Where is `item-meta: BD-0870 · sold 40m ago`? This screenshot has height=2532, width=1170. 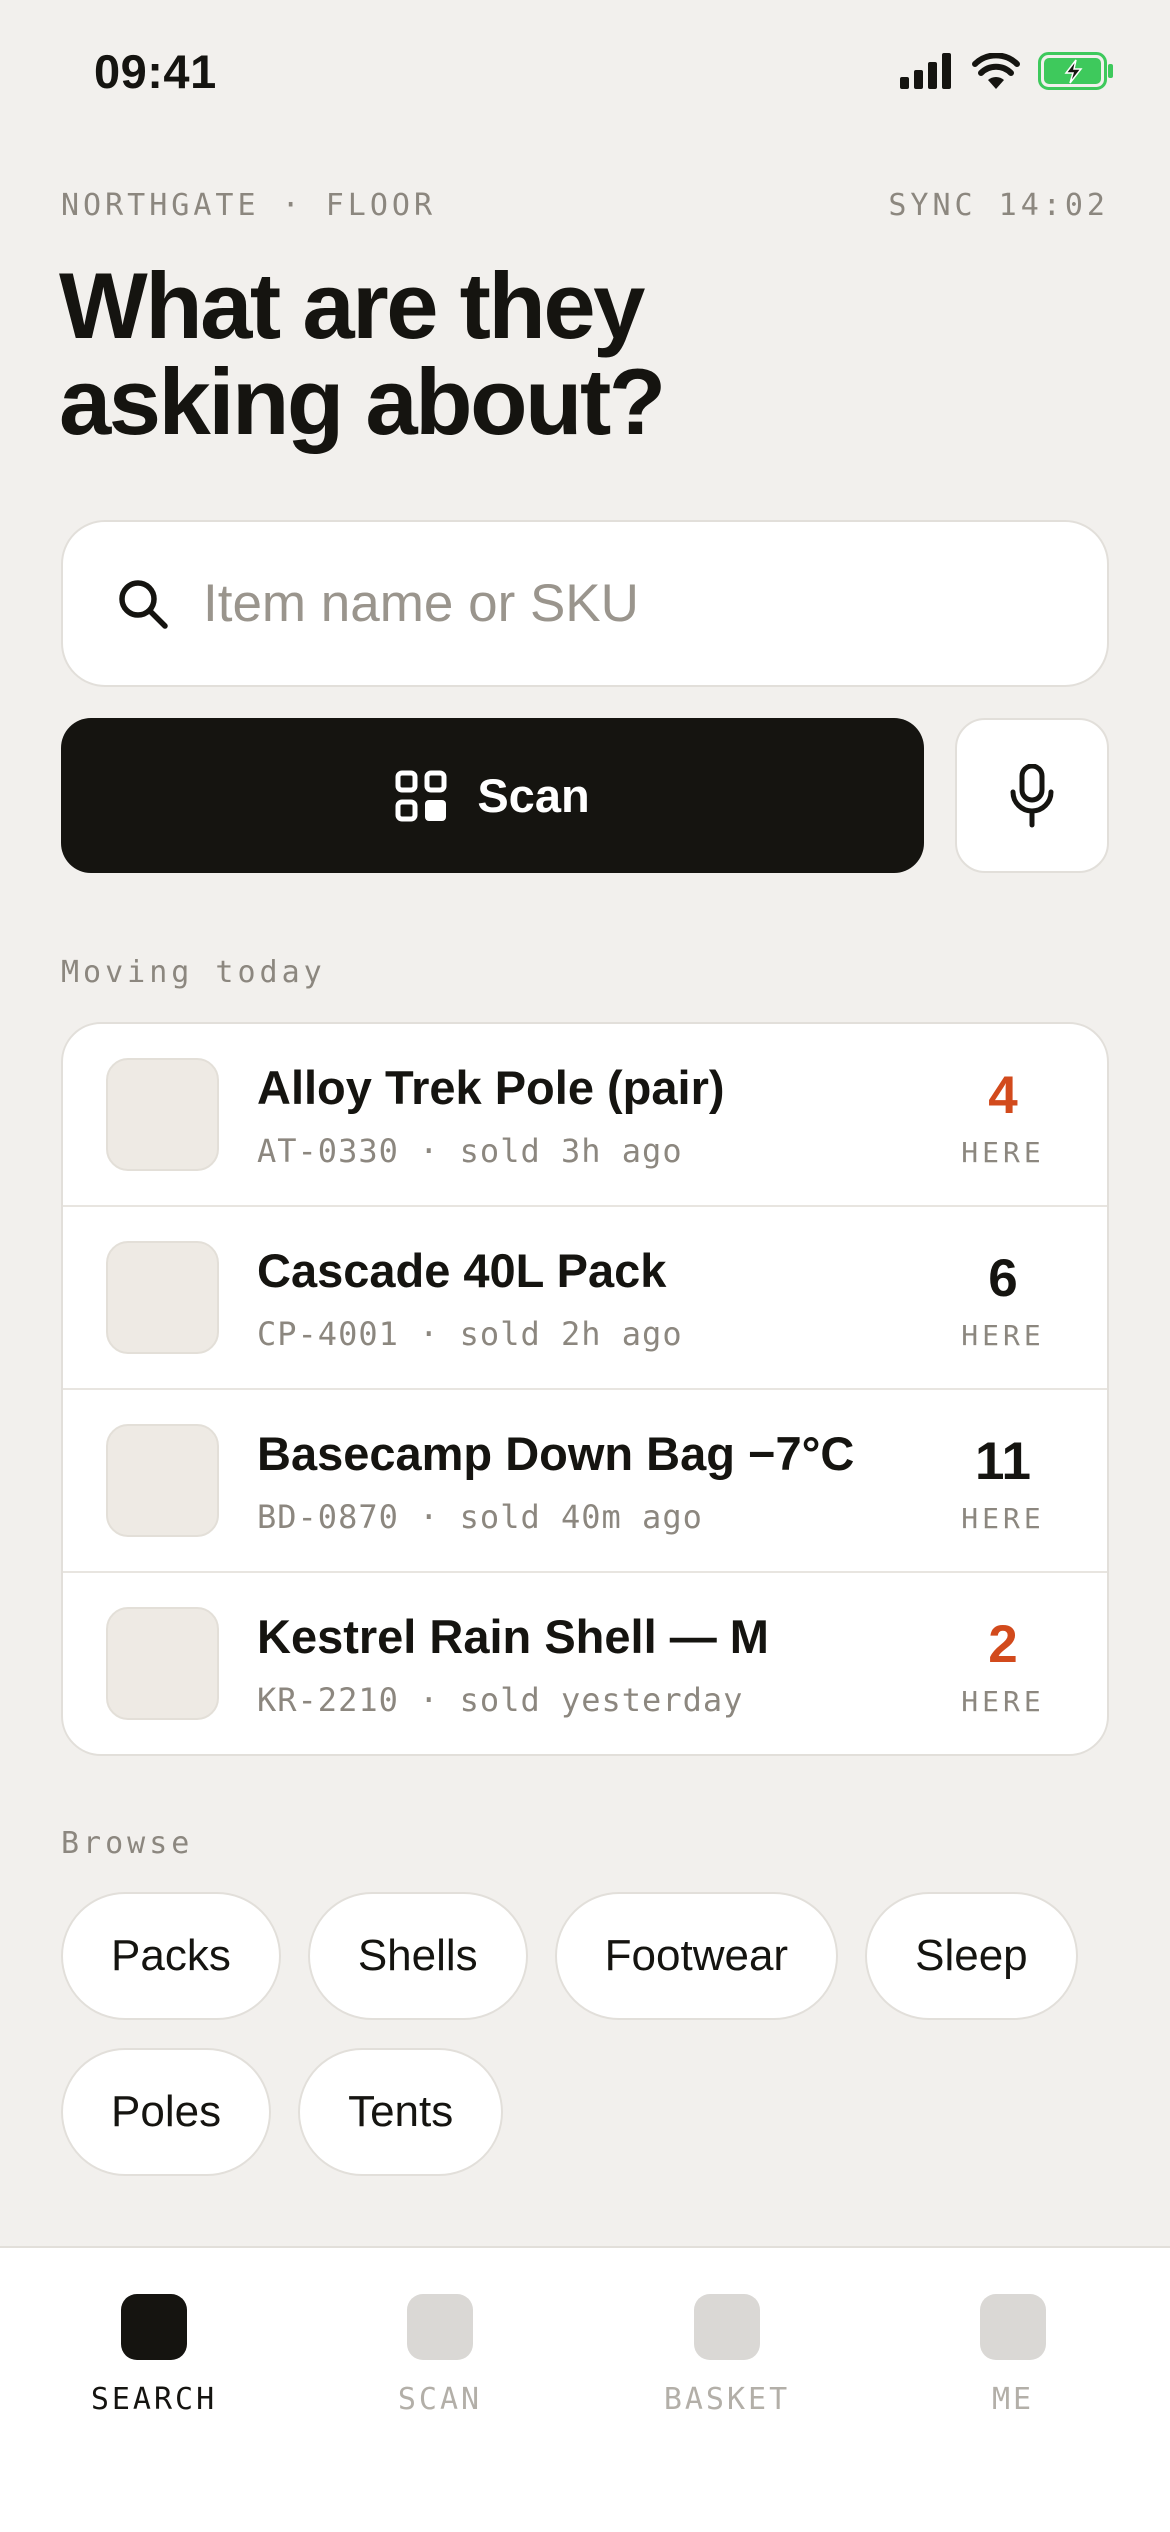
item-meta: BD-0870 · sold 40m ago is located at coordinates (480, 1517).